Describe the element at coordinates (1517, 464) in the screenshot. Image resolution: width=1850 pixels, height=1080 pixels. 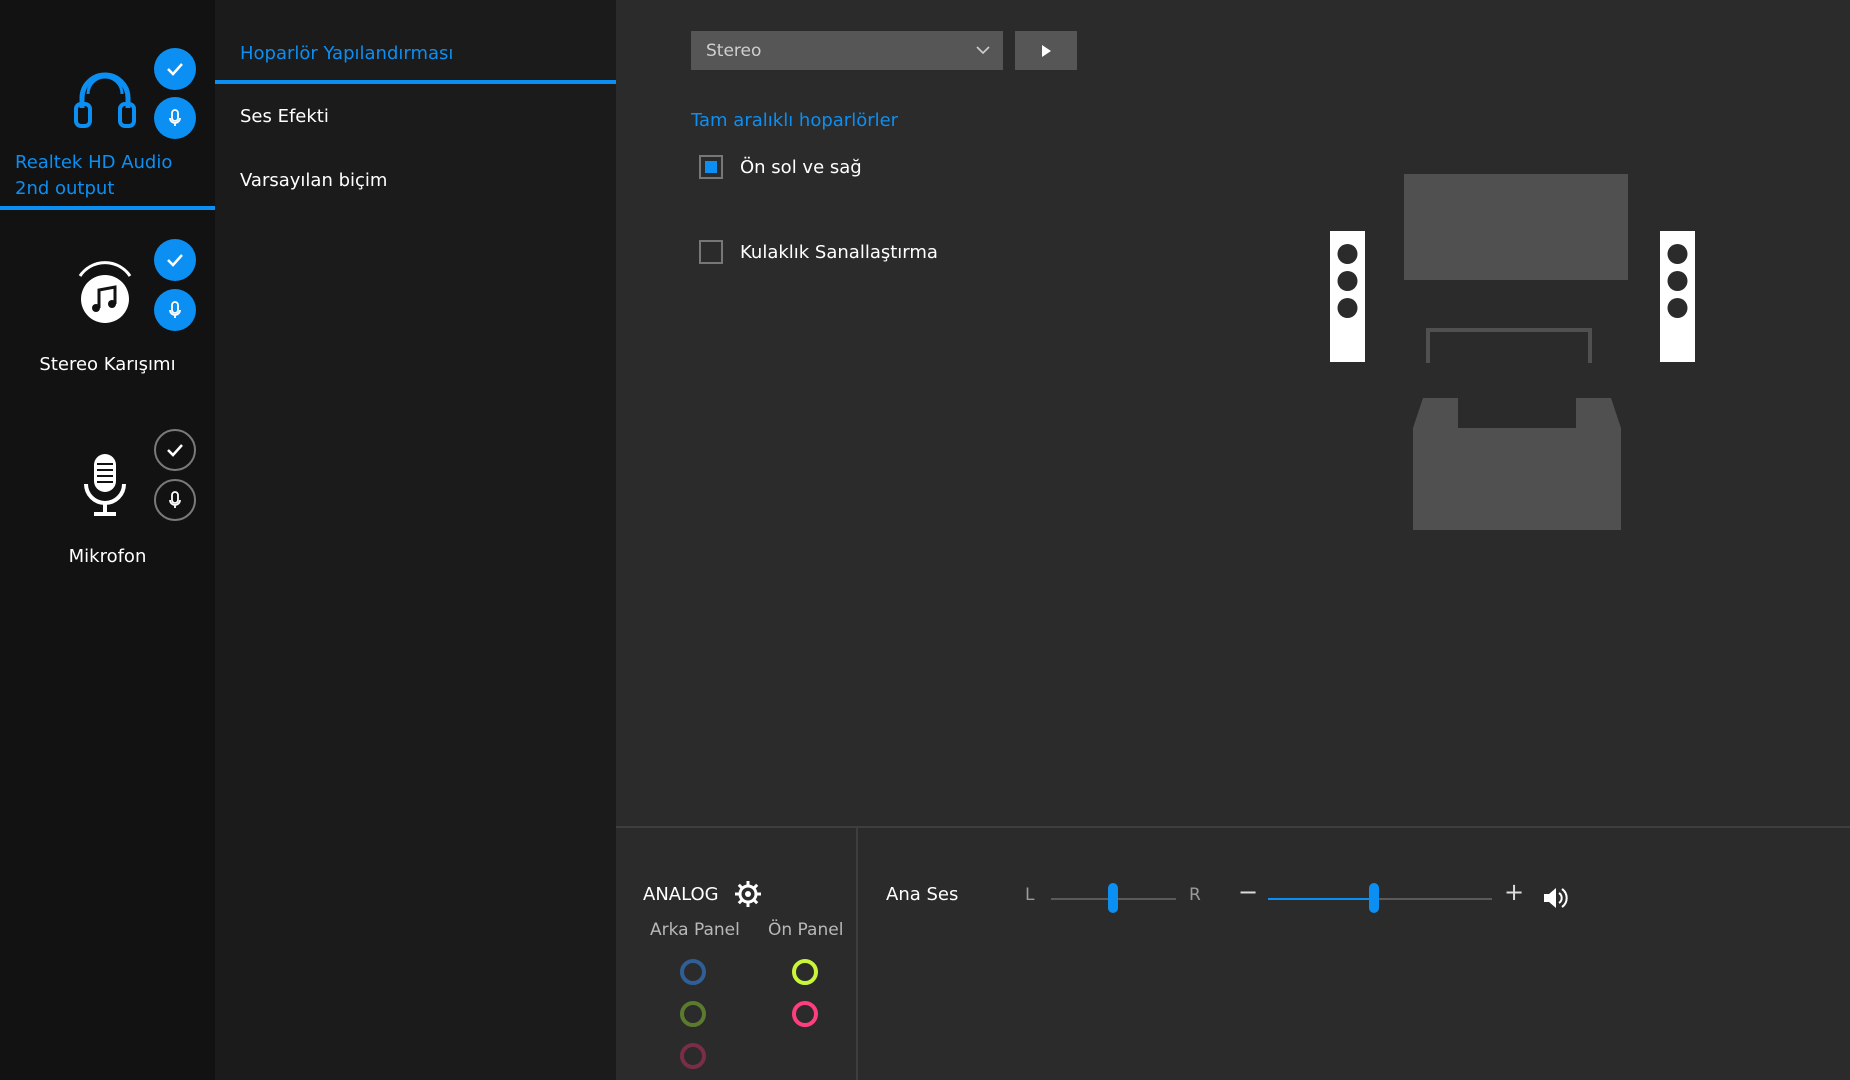
I see `sofa-shape` at that location.